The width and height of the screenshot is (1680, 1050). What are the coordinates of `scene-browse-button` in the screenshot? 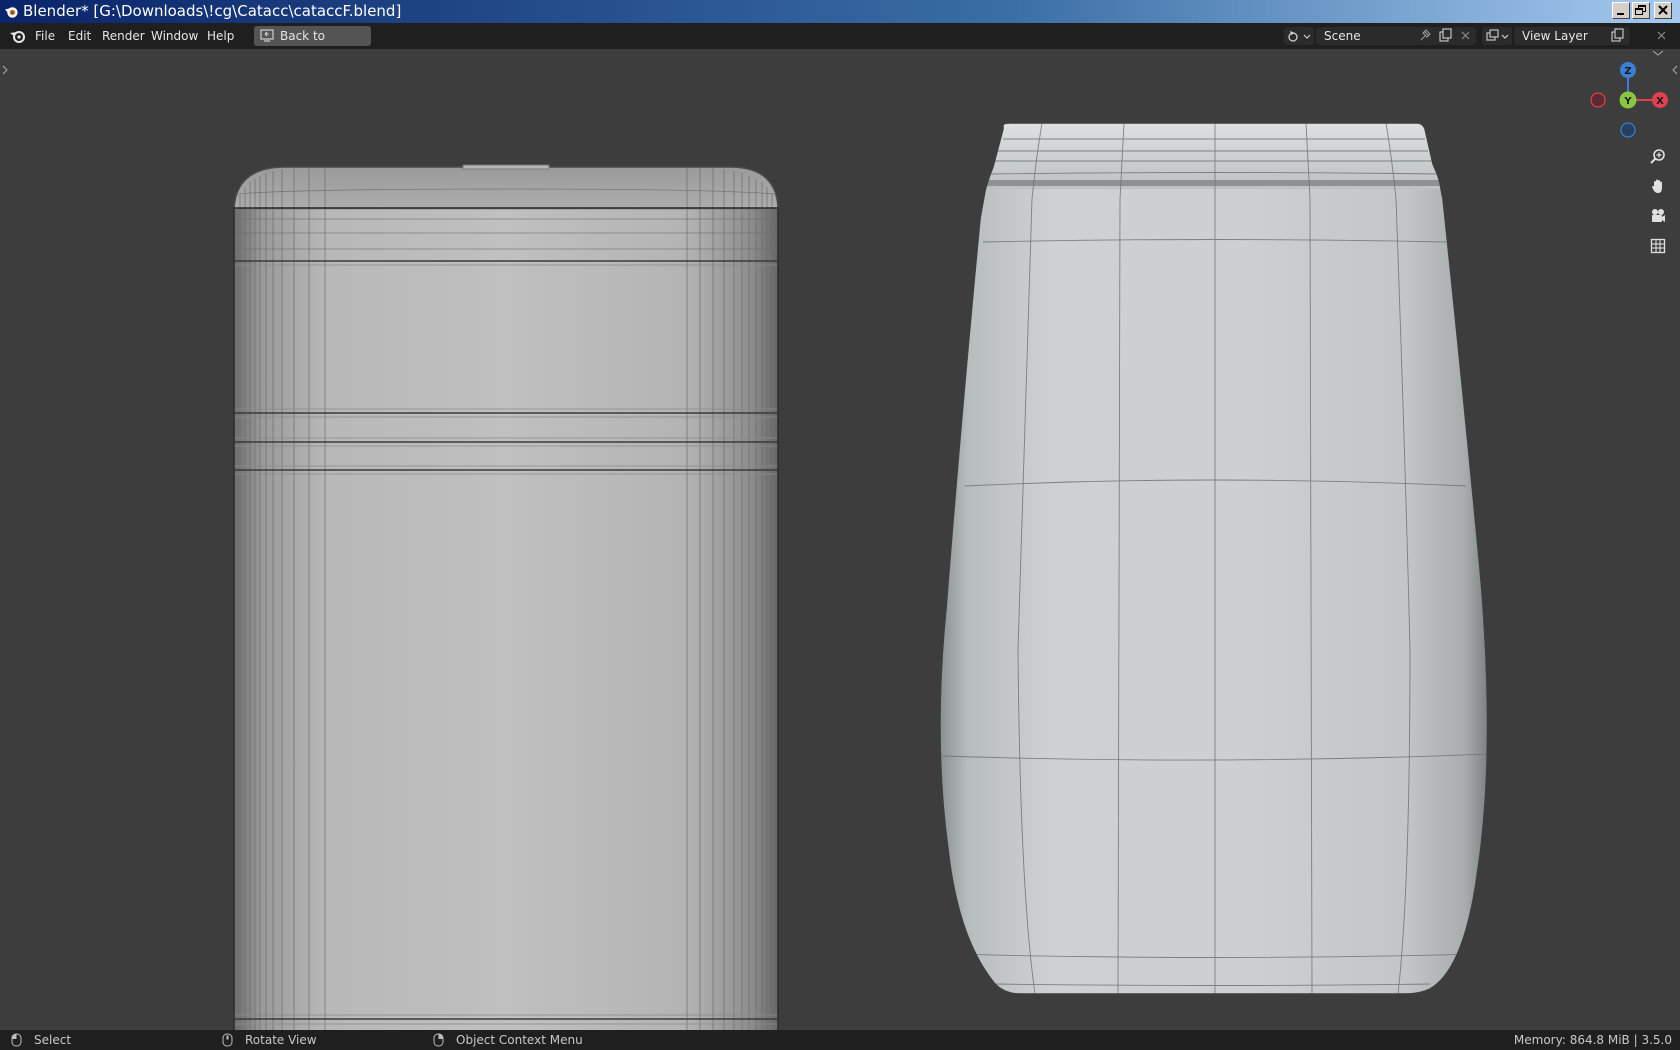 It's located at (1299, 36).